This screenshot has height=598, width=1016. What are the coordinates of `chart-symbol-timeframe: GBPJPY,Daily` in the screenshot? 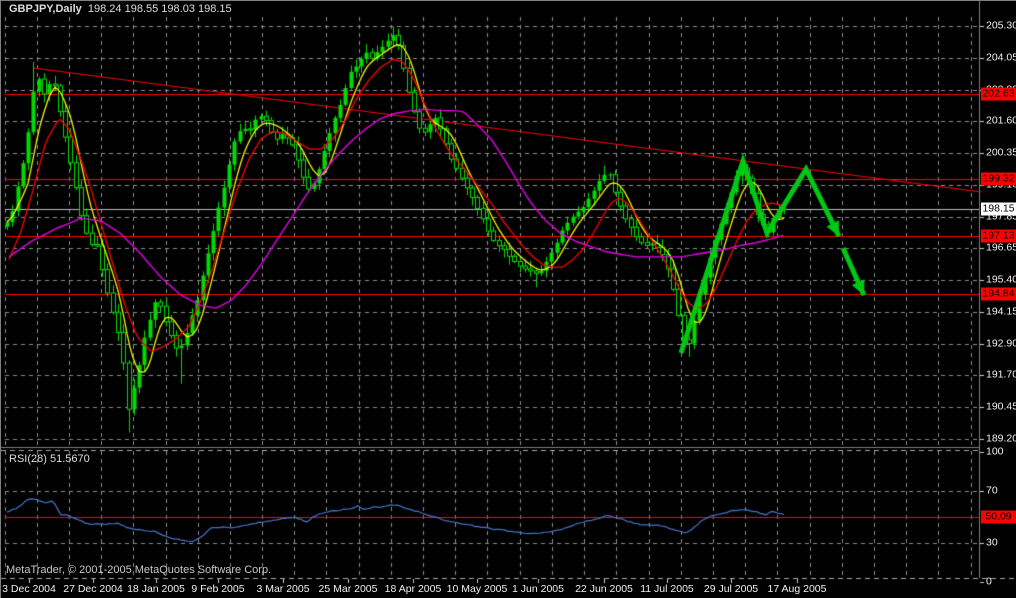 It's located at (45, 9).